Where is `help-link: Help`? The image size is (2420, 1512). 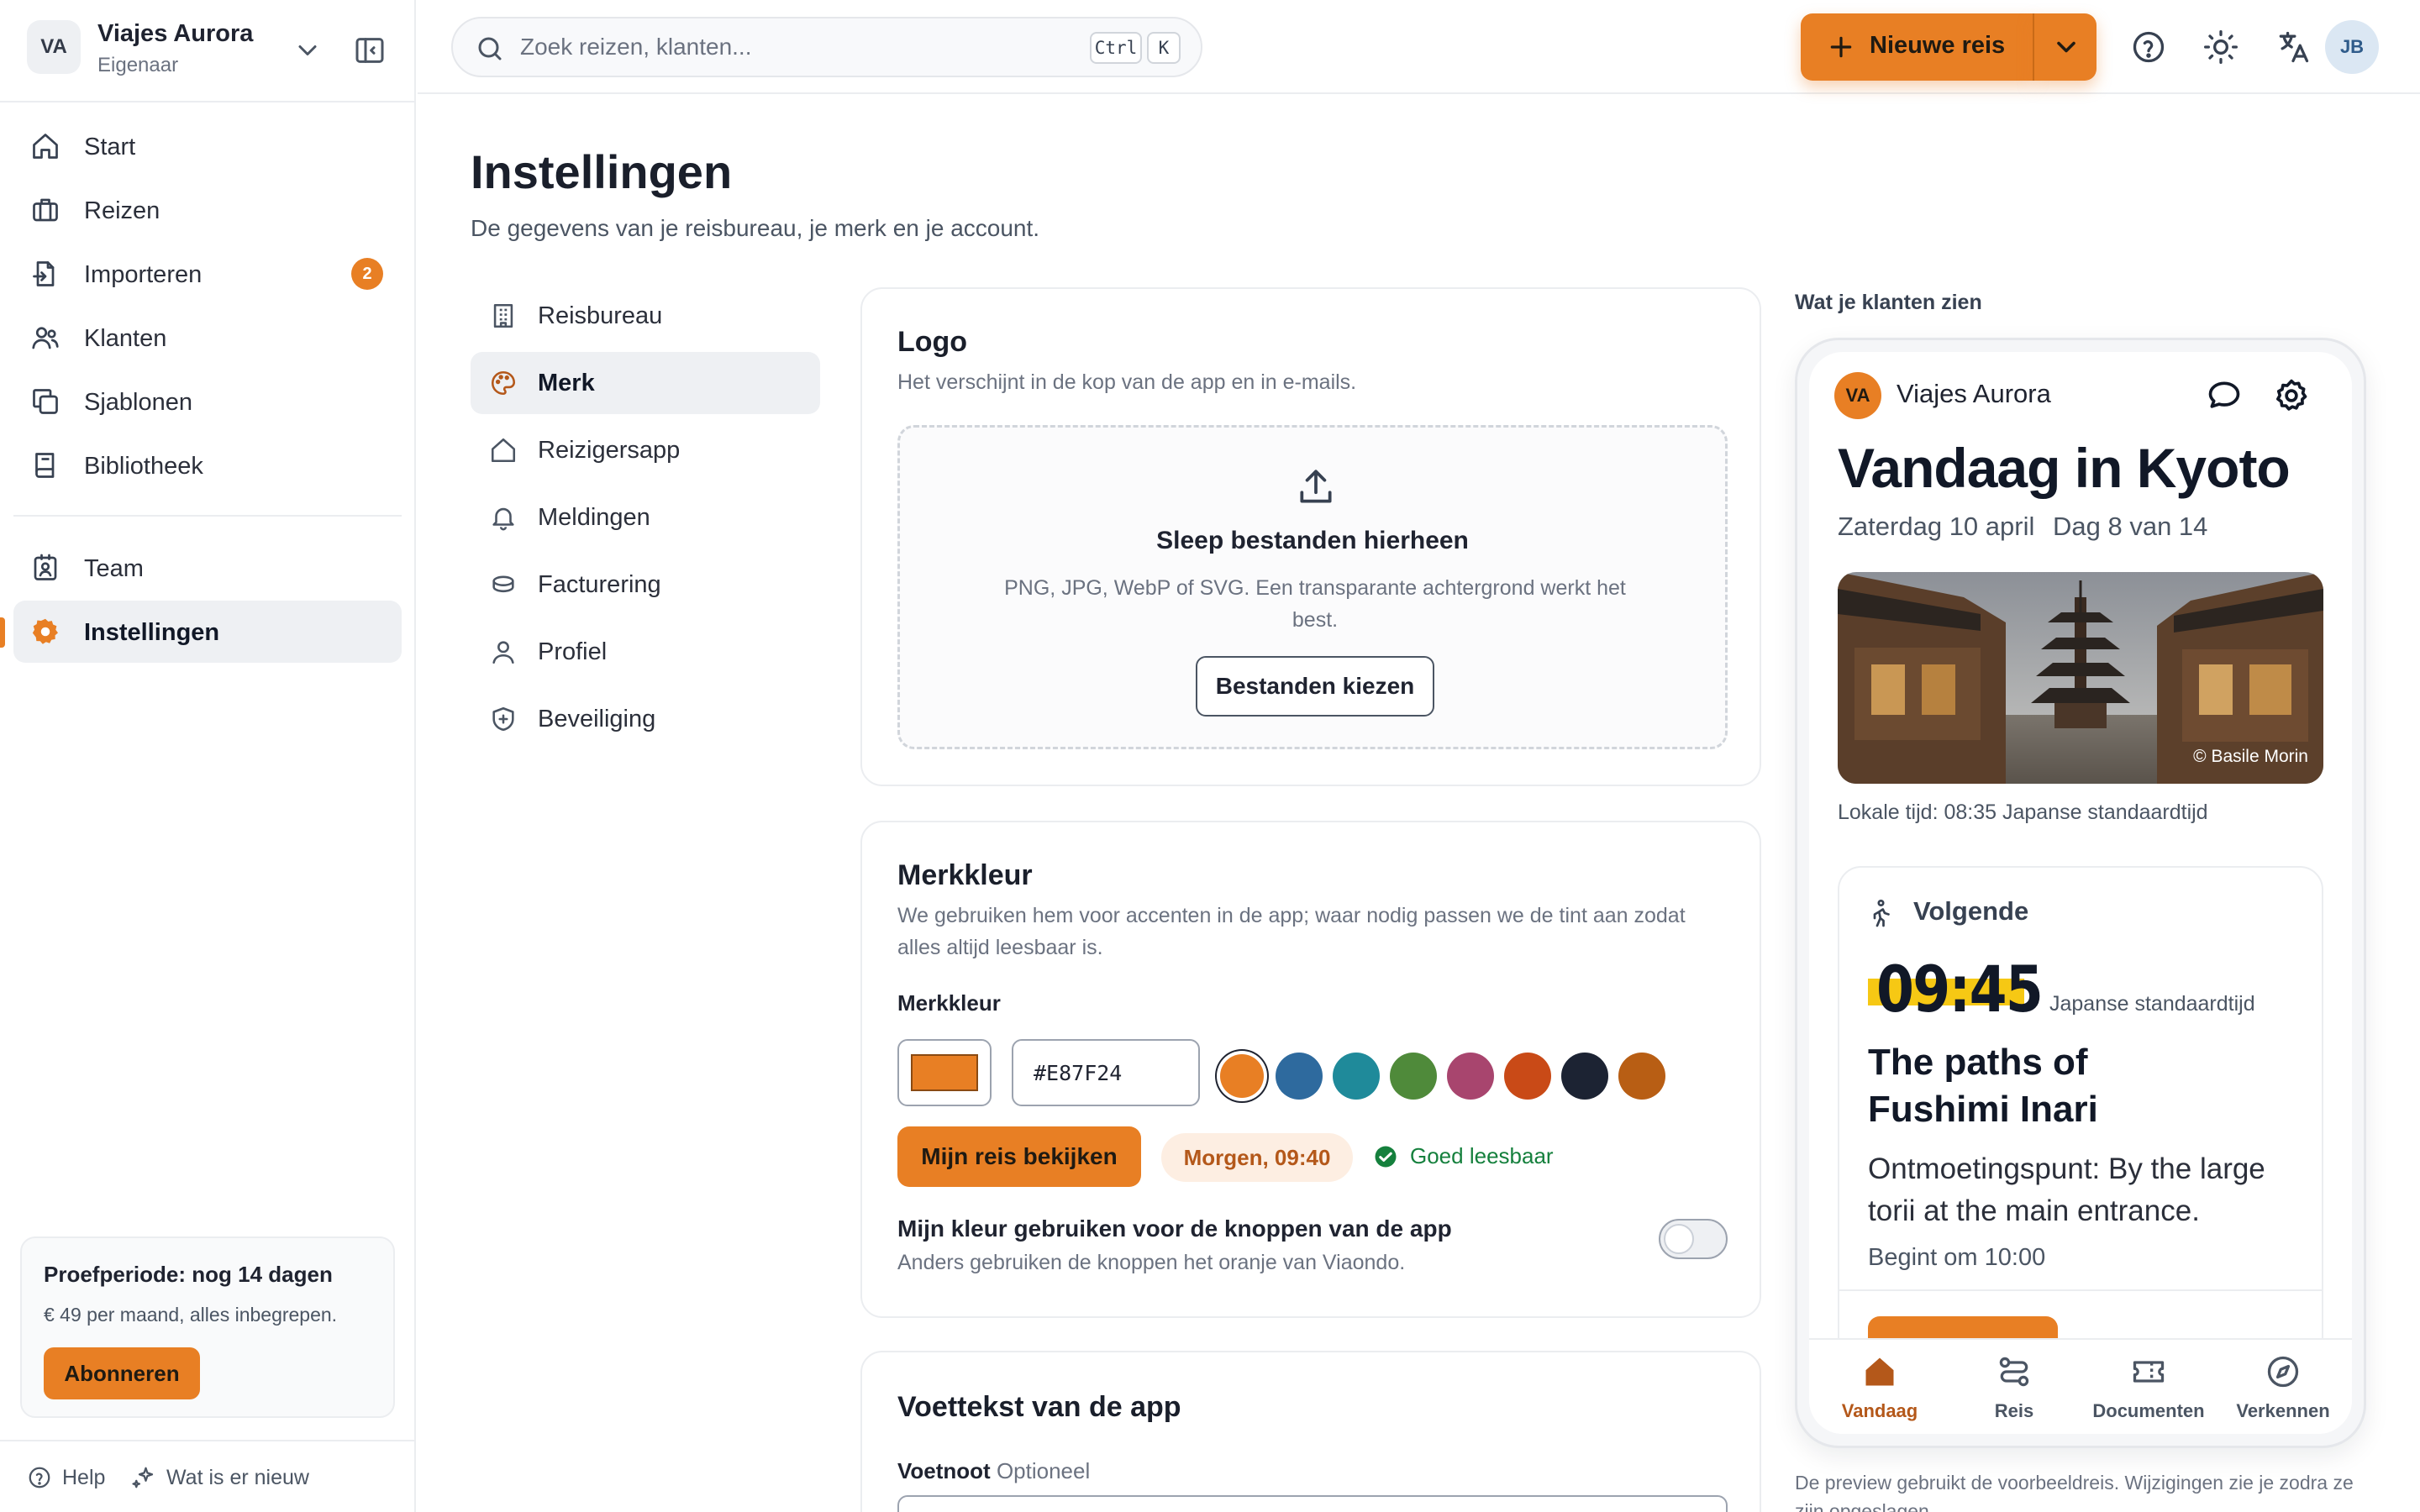 help-link: Help is located at coordinates (66, 1477).